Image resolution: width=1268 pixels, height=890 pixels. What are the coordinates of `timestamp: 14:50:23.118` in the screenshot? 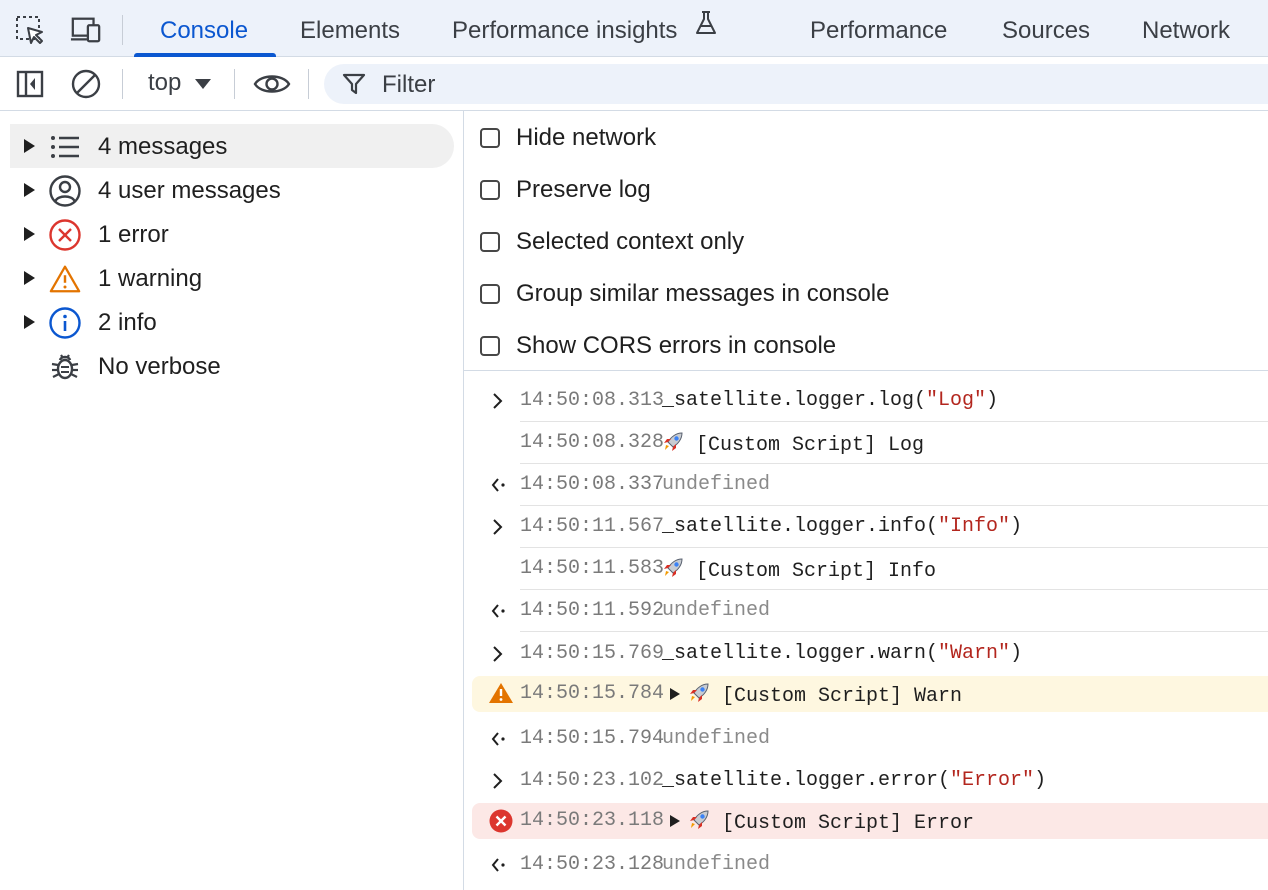 It's located at (592, 820).